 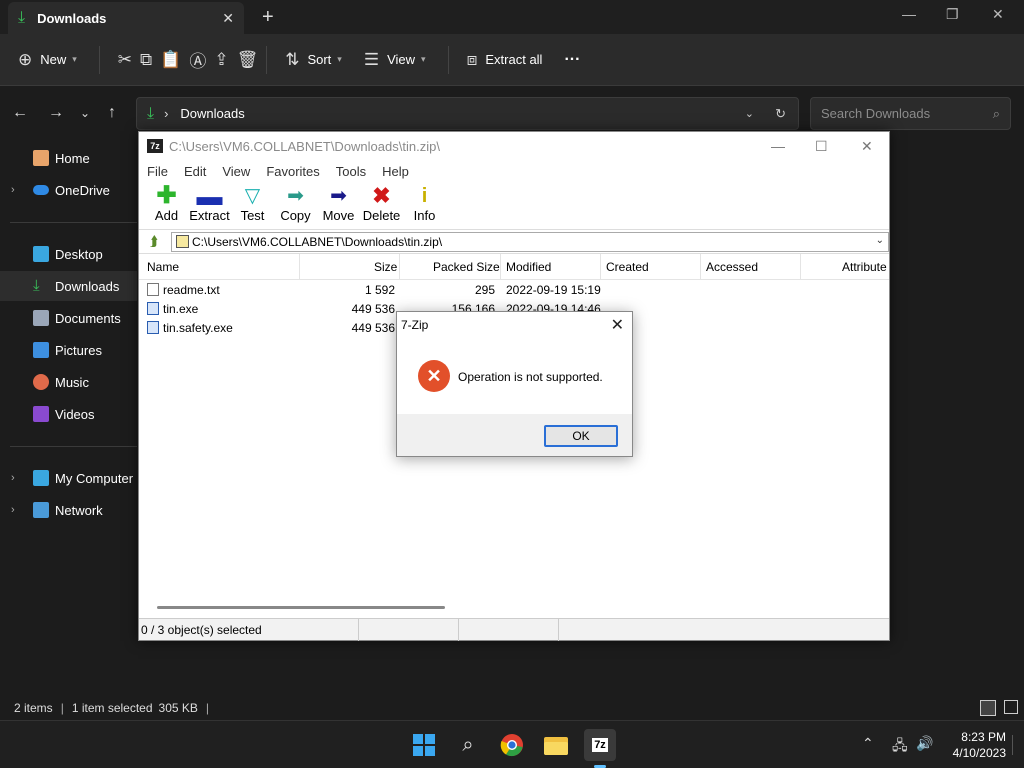 I want to click on ok-button: OK, so click(x=581, y=436).